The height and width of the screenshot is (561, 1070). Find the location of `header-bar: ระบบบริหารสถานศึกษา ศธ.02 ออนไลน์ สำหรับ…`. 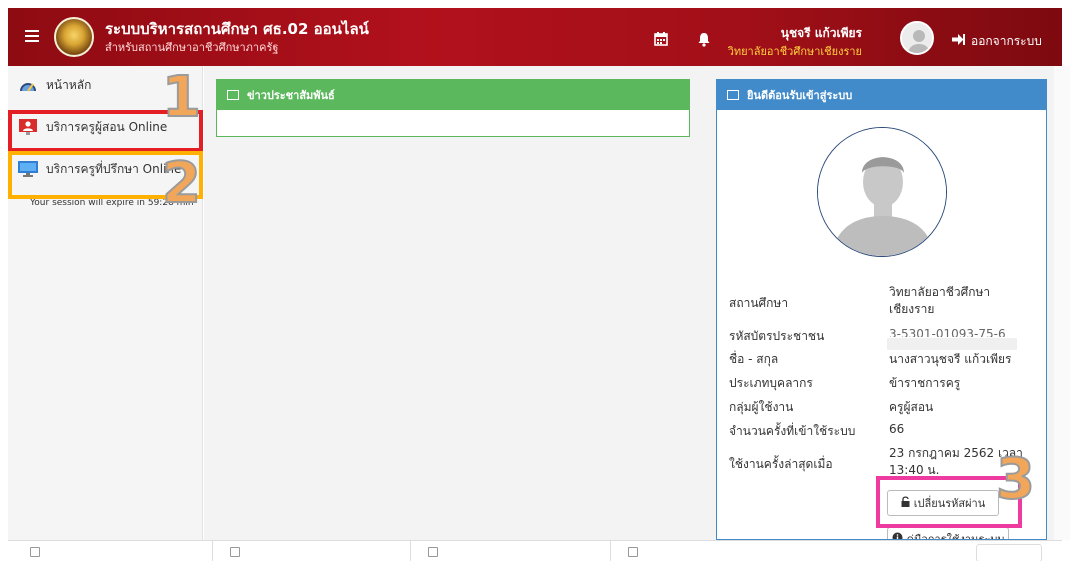

header-bar: ระบบบริหารสถานศึกษา ศธ.02 ออนไลน์ สำหรับ… is located at coordinates (535, 37).